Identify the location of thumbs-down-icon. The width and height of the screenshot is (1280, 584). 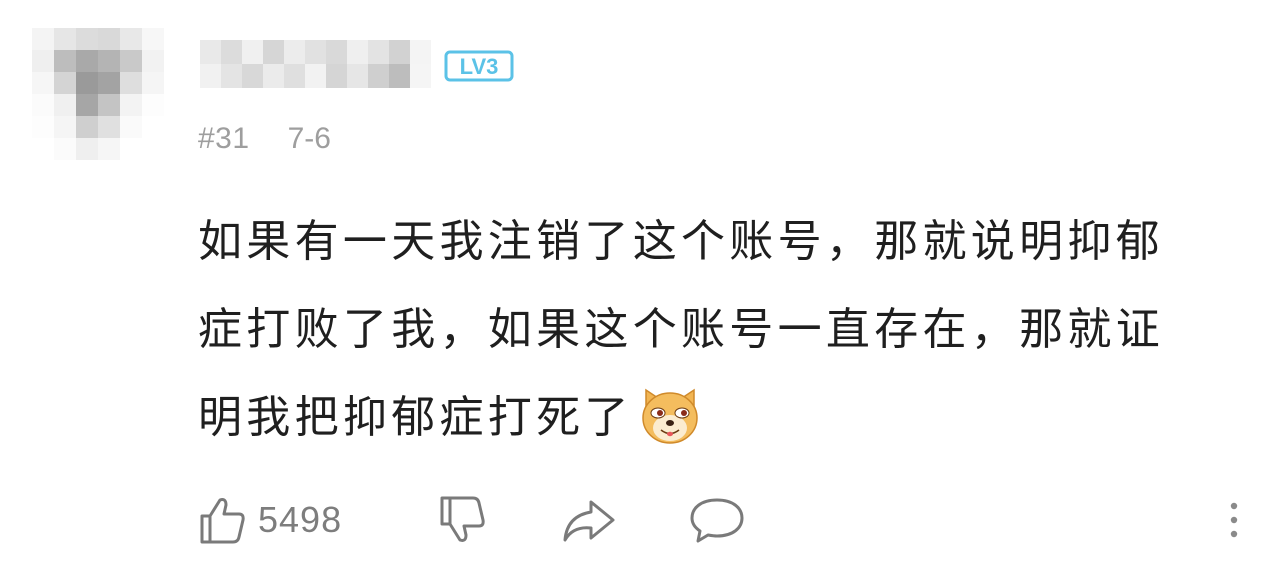
(462, 519).